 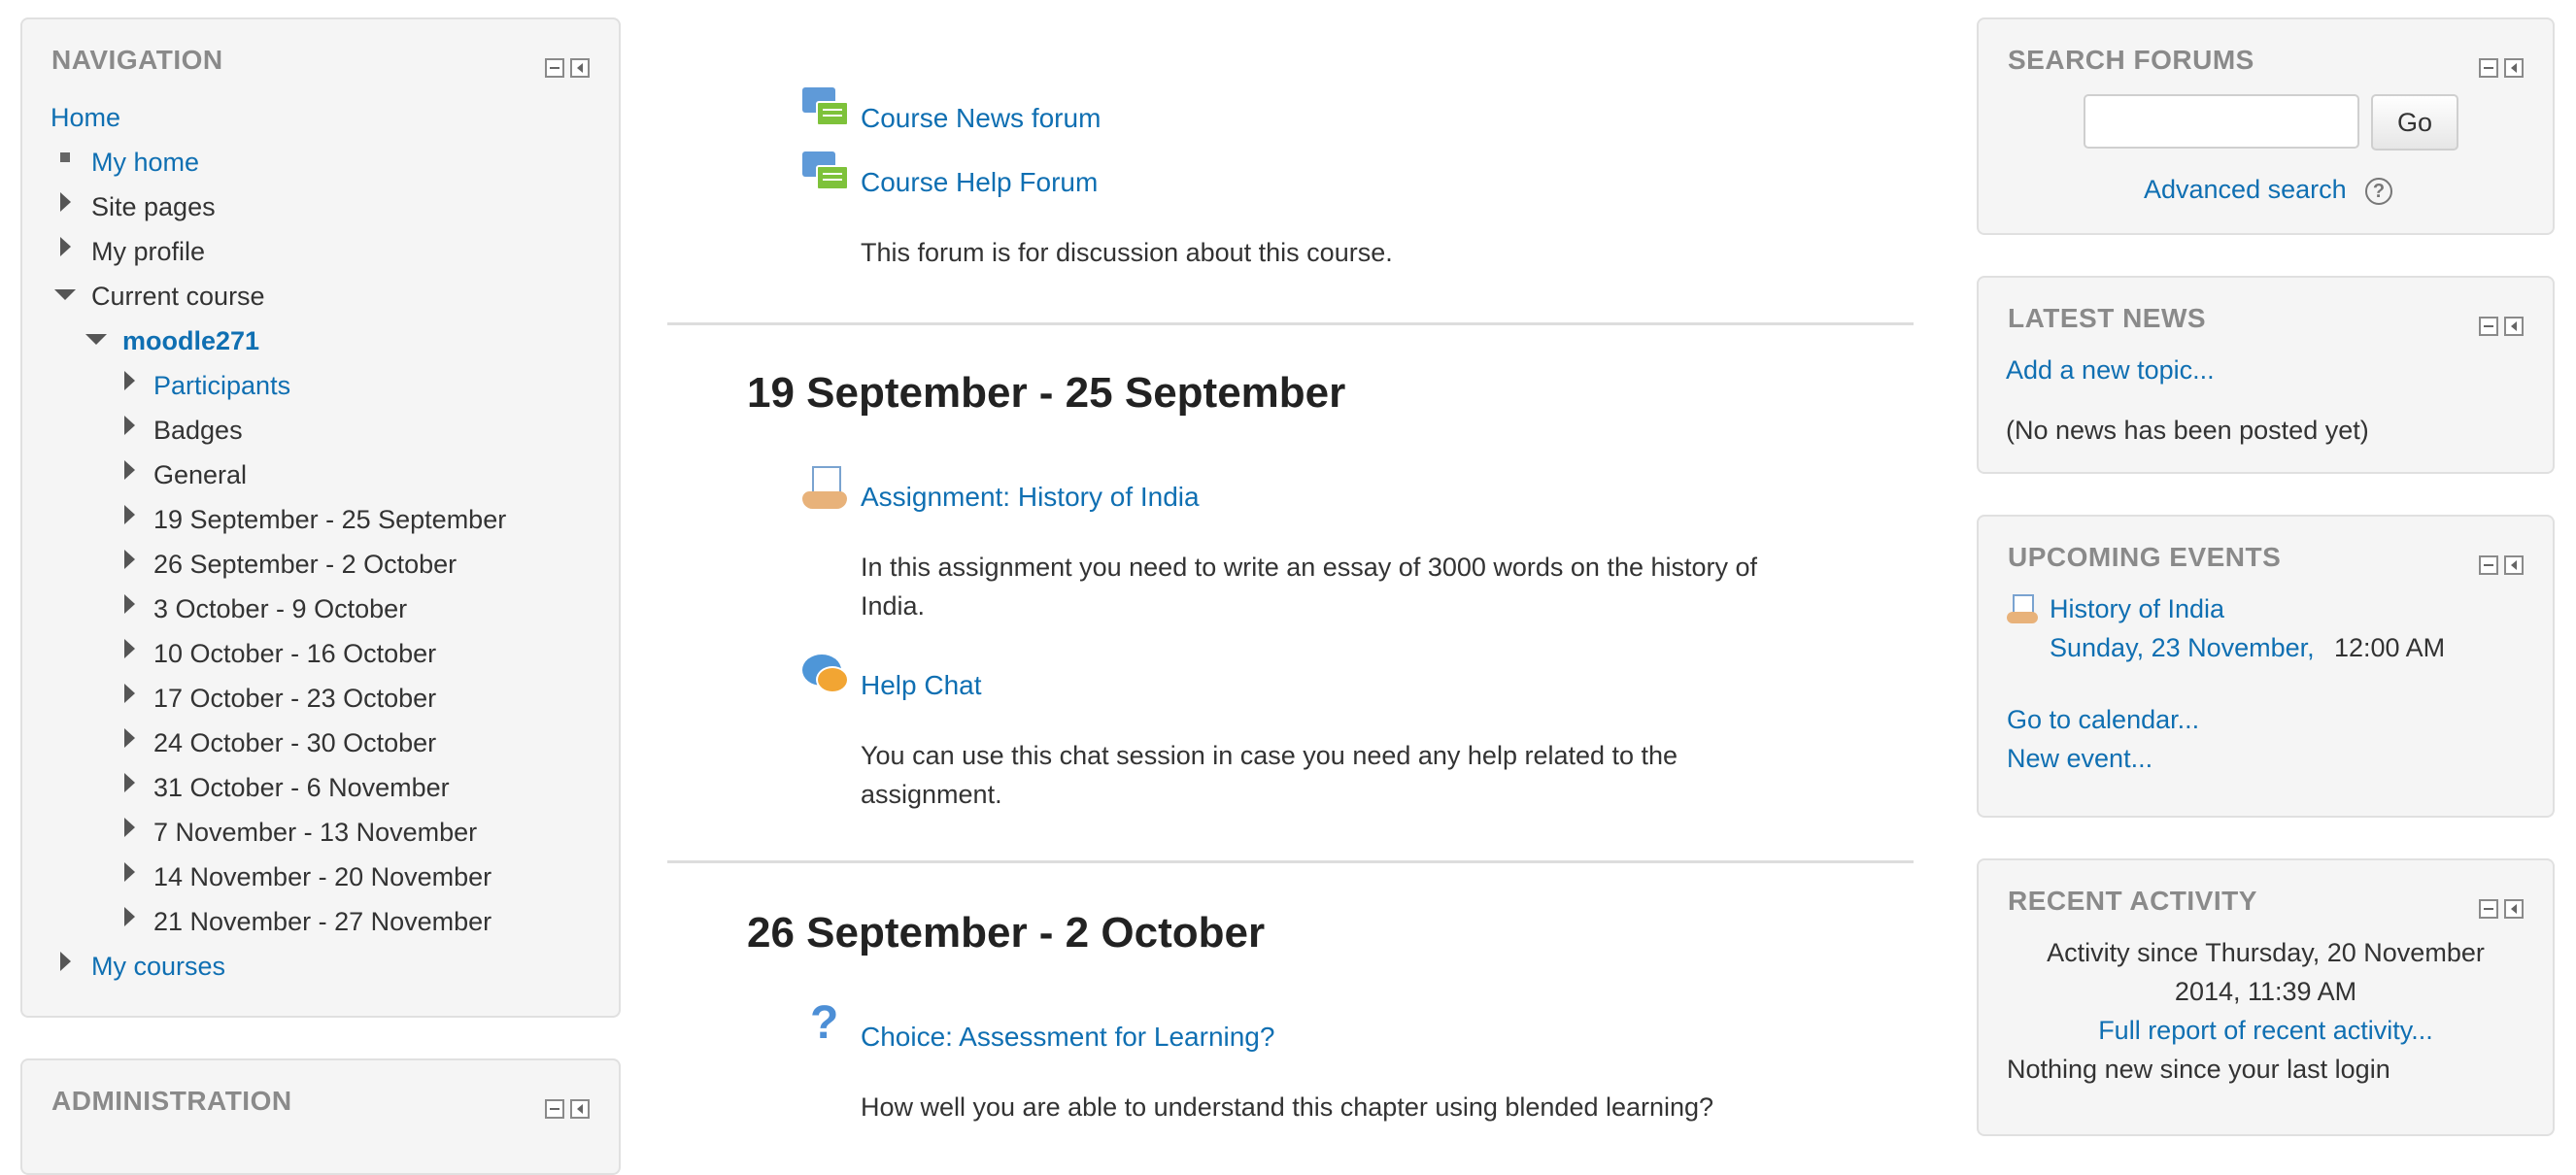 I want to click on recent-activity-title: RECENT ACTIVITY, so click(x=2132, y=901).